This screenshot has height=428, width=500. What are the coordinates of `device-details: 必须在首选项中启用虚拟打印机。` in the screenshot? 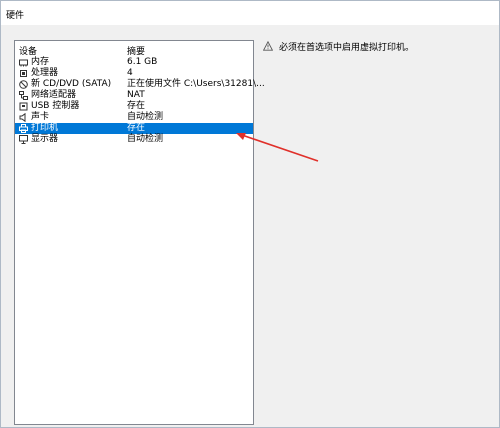 It's located at (377, 47).